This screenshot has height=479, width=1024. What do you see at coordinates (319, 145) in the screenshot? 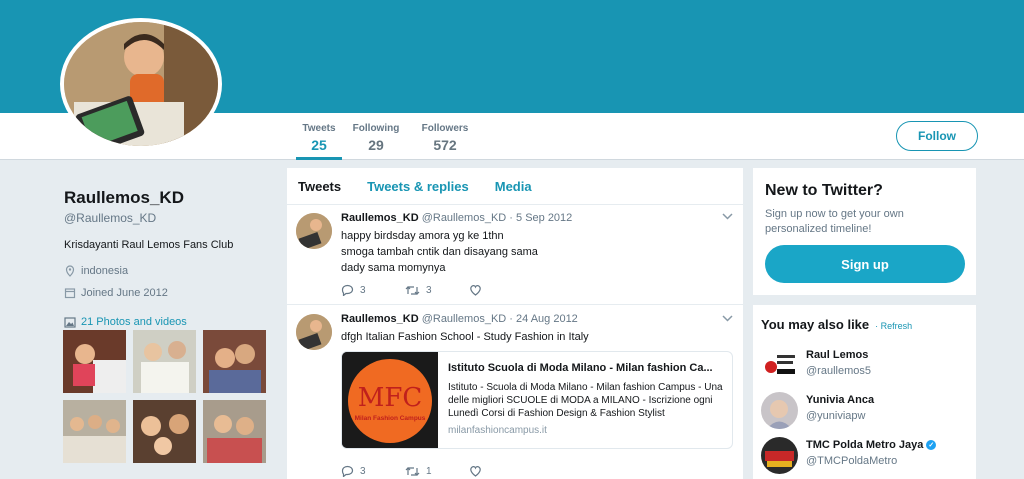
I see `stat-value: 25` at bounding box center [319, 145].